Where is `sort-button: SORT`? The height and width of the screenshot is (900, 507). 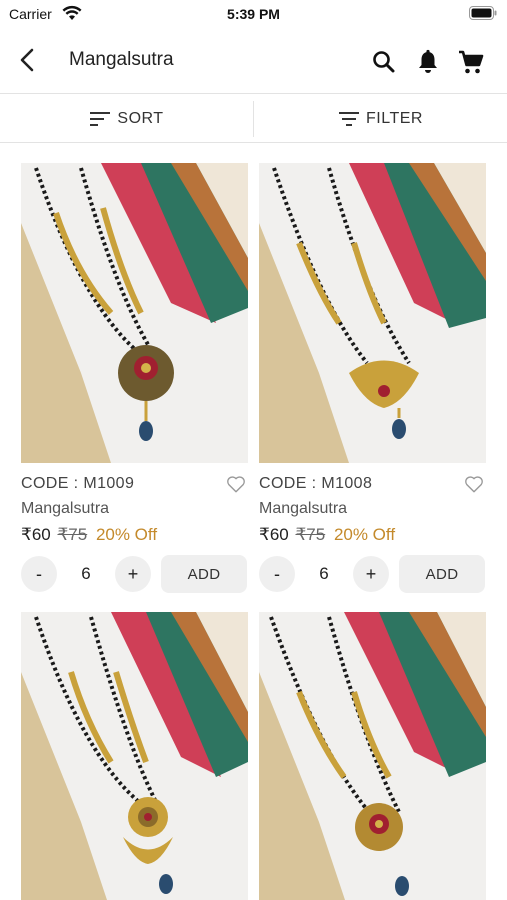 sort-button: SORT is located at coordinates (126, 119).